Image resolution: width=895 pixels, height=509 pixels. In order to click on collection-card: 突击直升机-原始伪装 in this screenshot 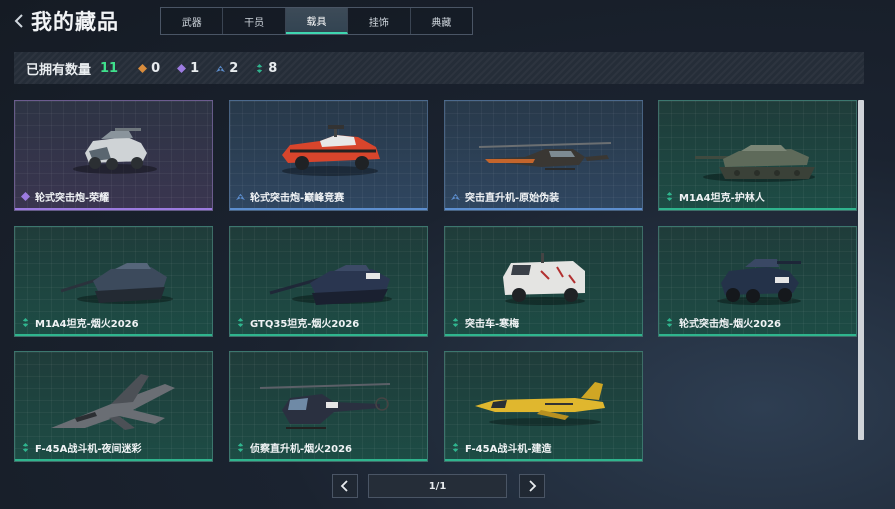, I will do `click(543, 155)`.